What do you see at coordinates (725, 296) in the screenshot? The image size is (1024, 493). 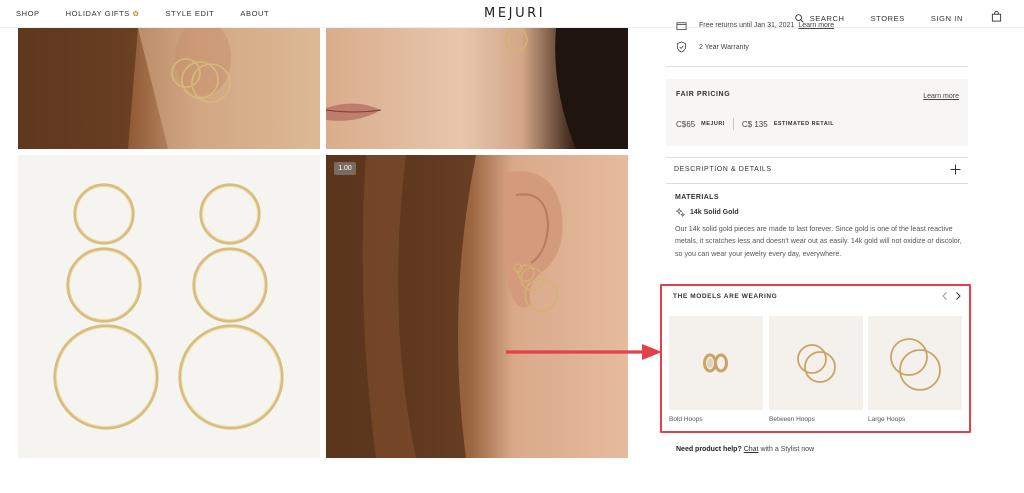 I see `models-wearing-title: THE MODELS ARE WEARING` at bounding box center [725, 296].